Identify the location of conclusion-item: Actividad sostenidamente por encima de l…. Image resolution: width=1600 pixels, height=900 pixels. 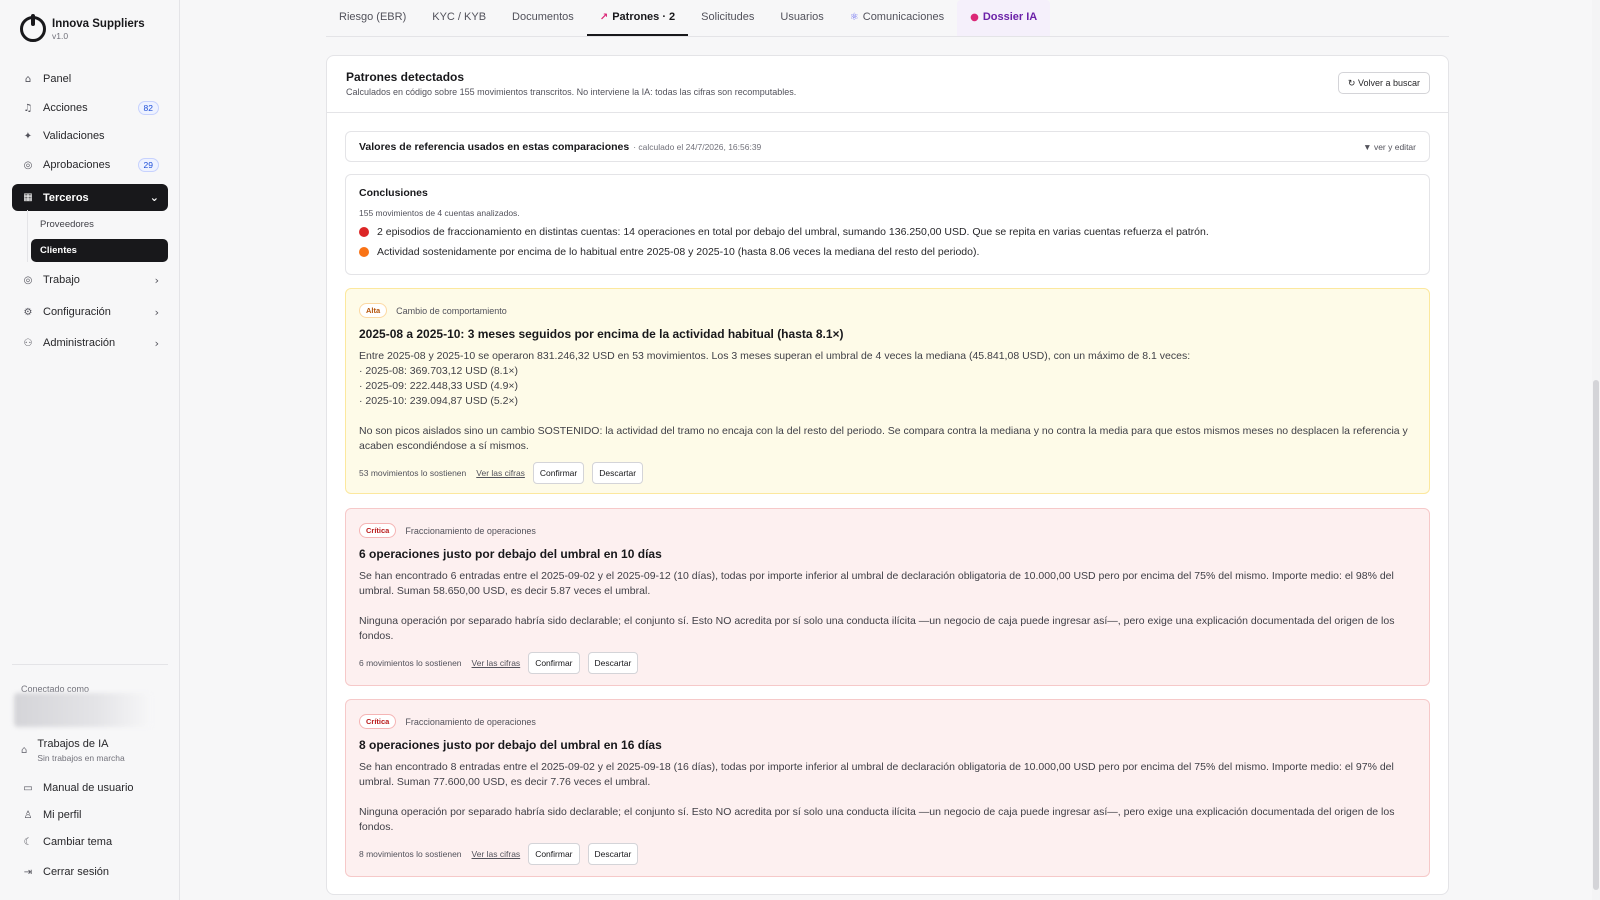
(887, 252).